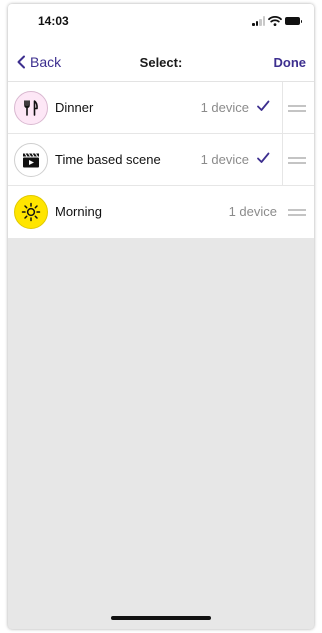  I want to click on scene-name: Dinner, so click(74, 107).